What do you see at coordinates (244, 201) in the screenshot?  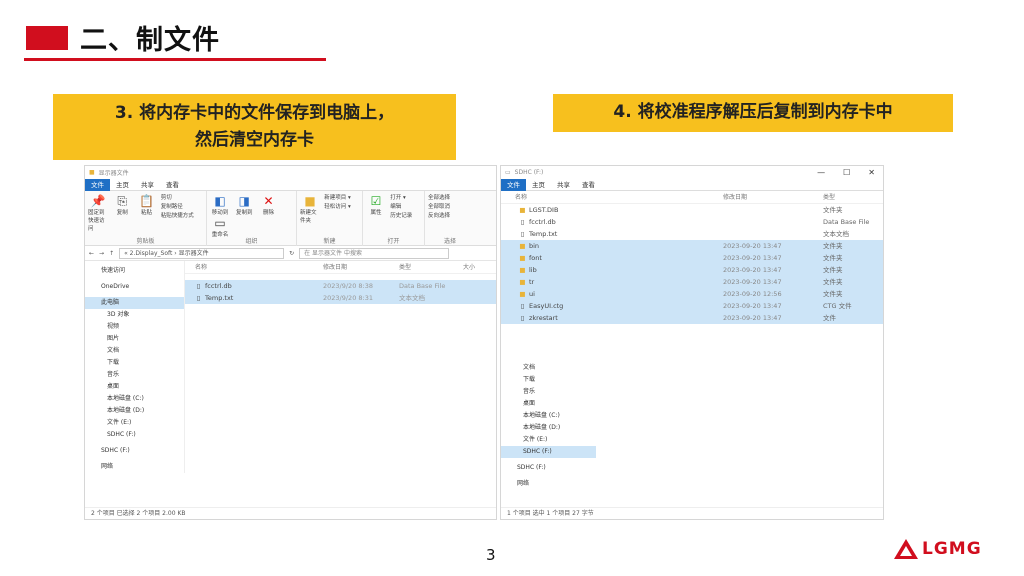 I see `copy-to-icon: ◨` at bounding box center [244, 201].